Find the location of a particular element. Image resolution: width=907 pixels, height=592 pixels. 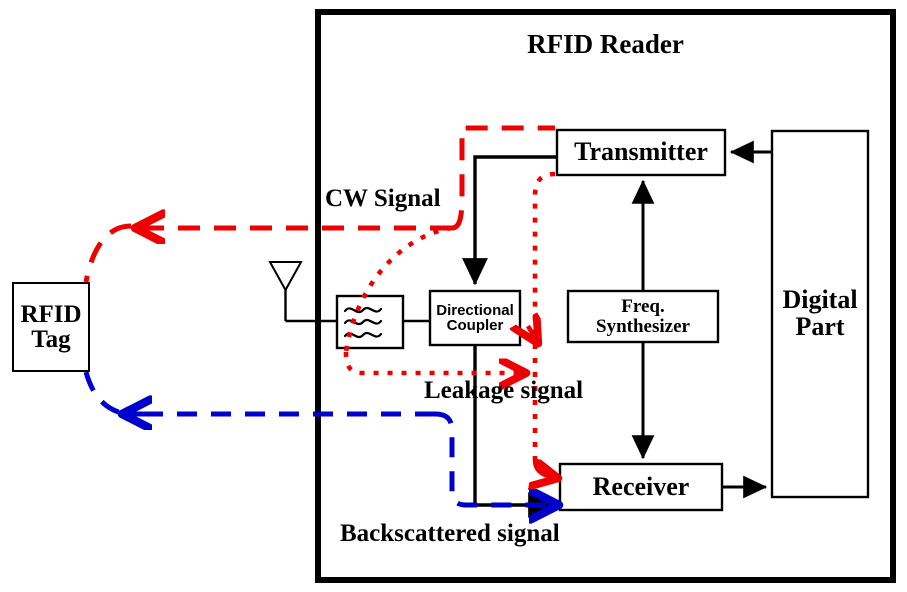

cw-signal-label: CW Signal is located at coordinates (383, 198).